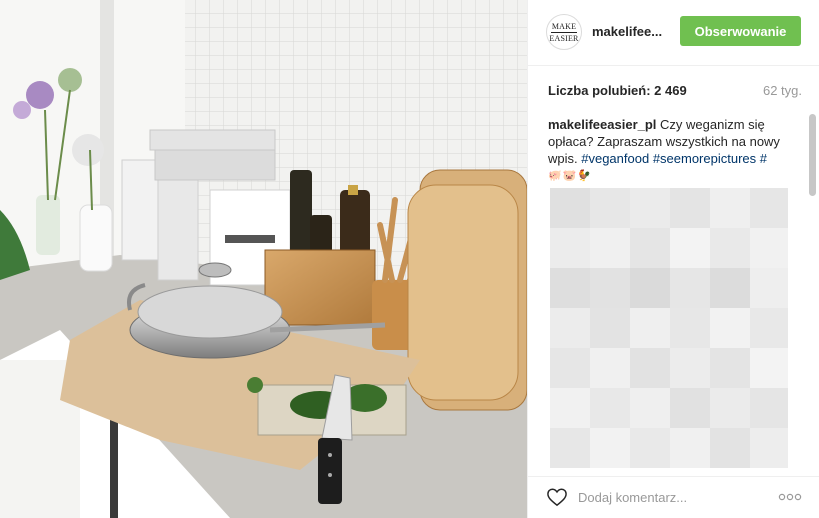  Describe the element at coordinates (570, 176) in the screenshot. I see `caption-emojis: 🐖🐷🐓` at that location.